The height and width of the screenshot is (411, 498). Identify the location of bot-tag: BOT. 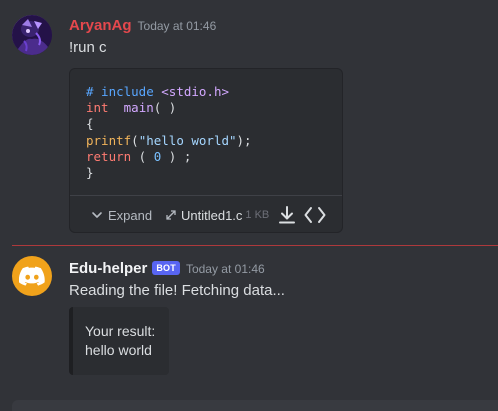
(166, 268).